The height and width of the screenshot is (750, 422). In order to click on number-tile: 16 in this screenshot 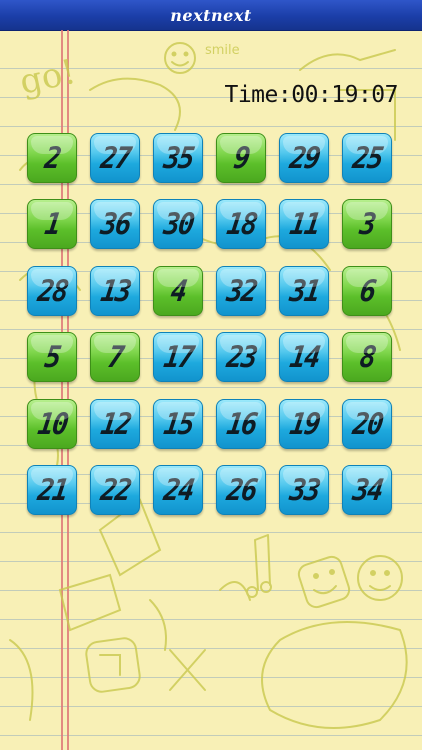, I will do `click(241, 424)`.